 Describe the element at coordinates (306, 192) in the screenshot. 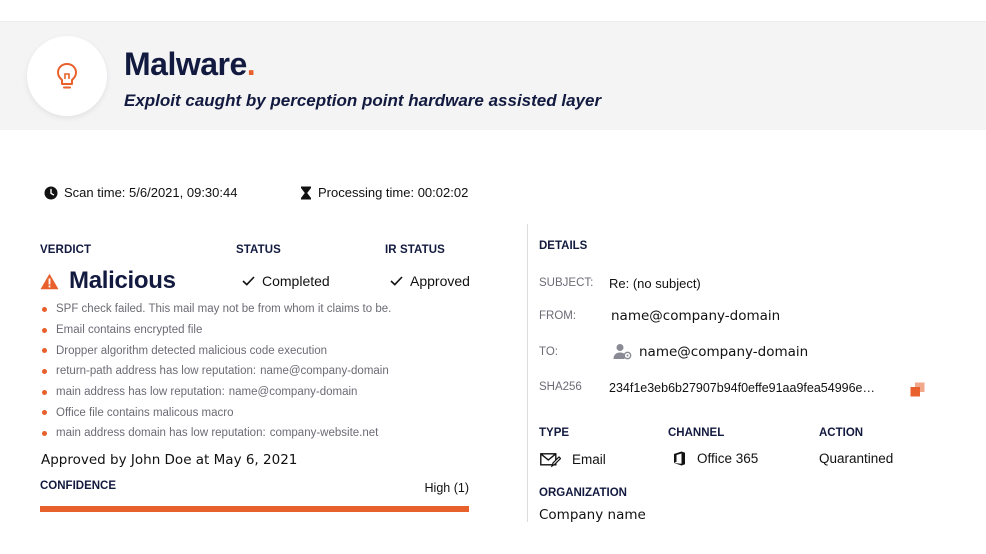

I see `hourglass-icon` at that location.